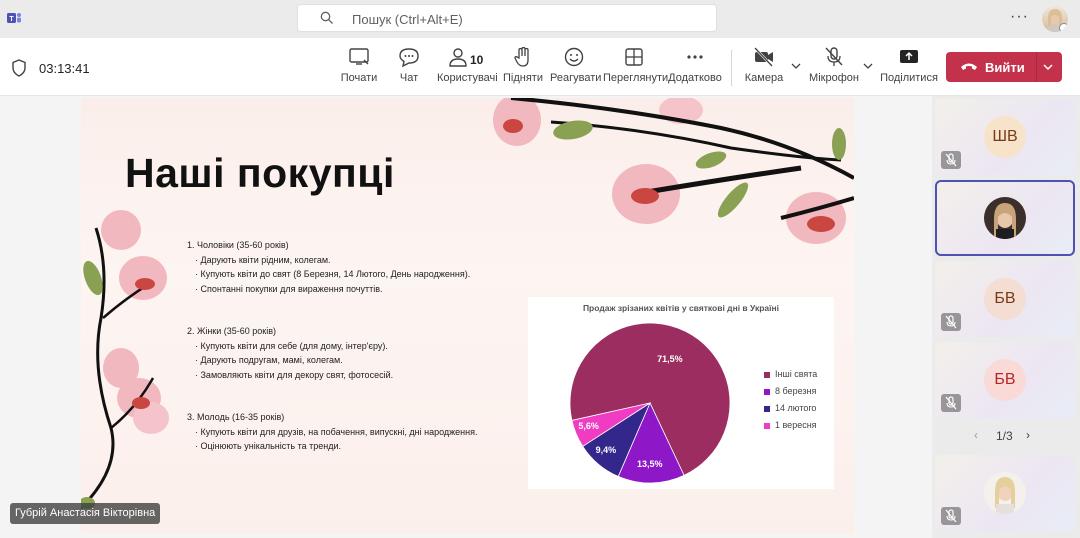 This screenshot has width=1080, height=538. I want to click on camera-label: Камера, so click(764, 78).